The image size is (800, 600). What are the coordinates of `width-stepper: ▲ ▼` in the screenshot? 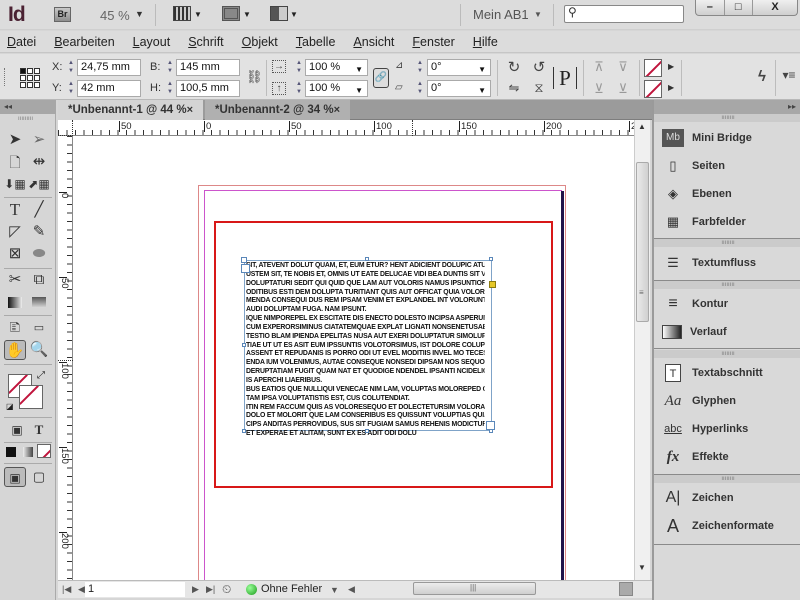 It's located at (170, 67).